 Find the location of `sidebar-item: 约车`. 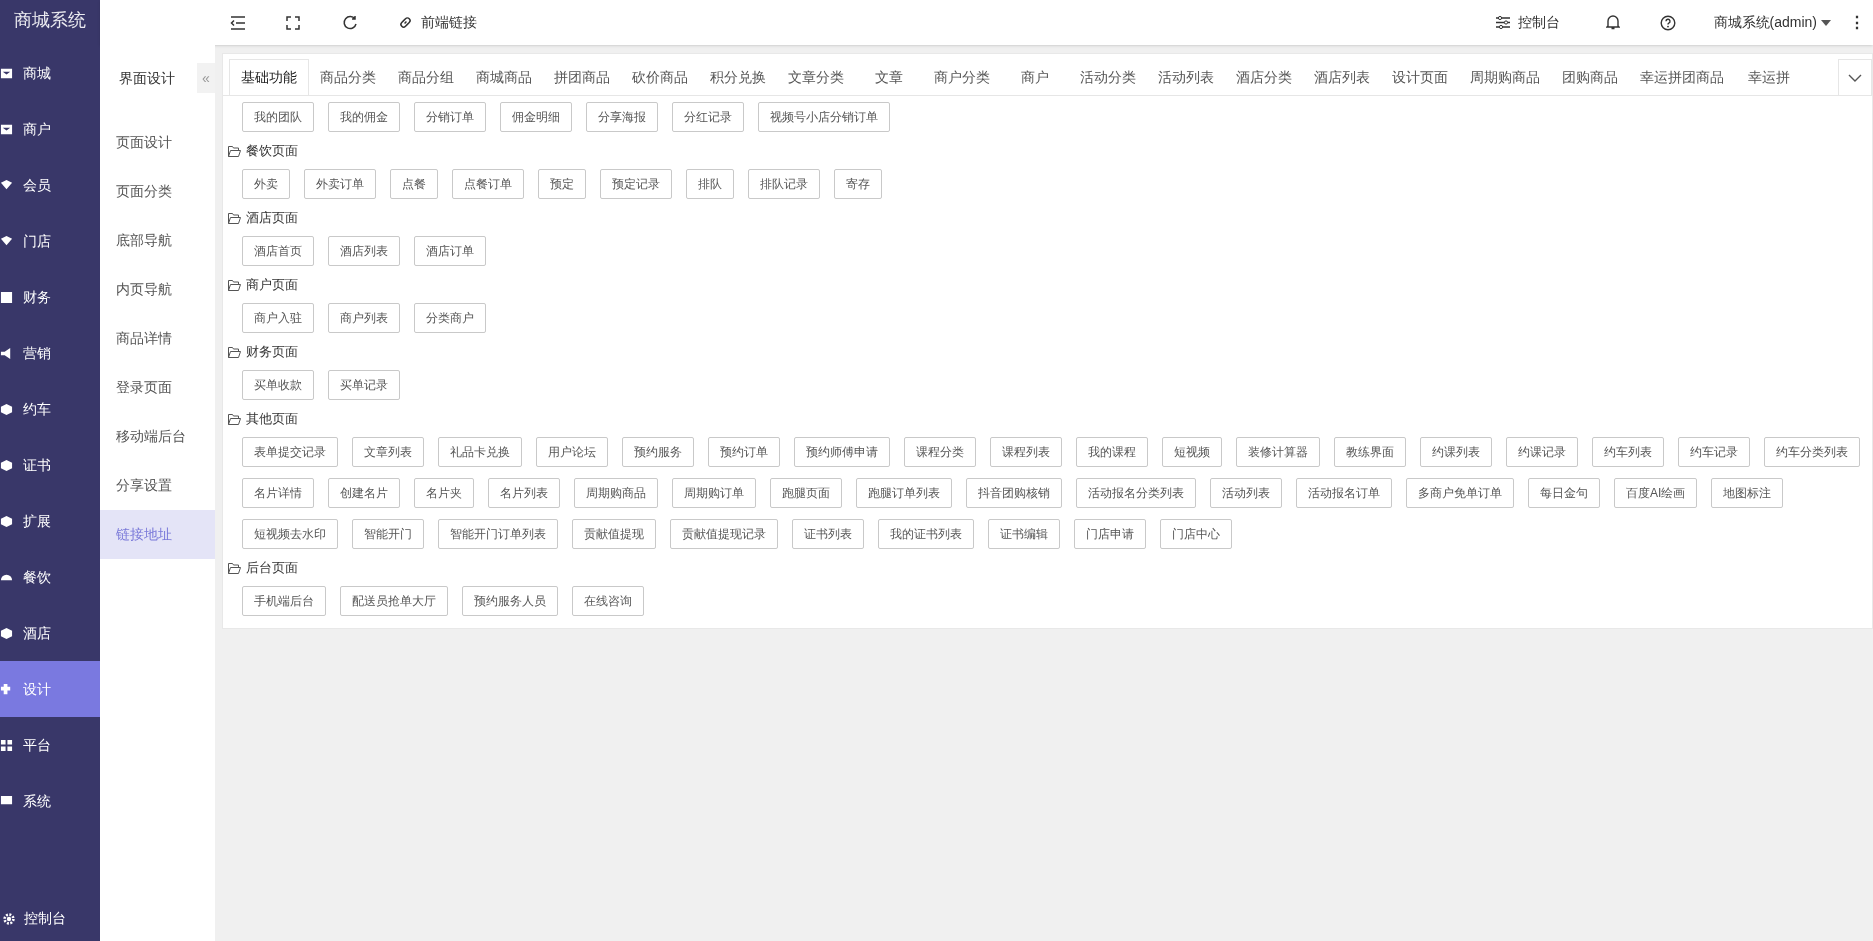

sidebar-item: 约车 is located at coordinates (50, 409).